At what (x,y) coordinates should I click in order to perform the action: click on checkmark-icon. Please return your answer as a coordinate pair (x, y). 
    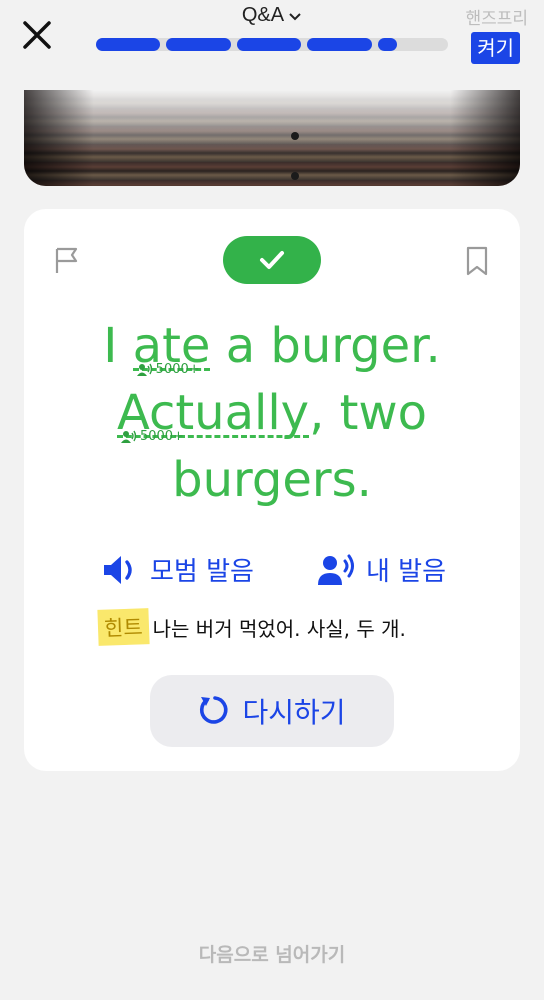
    Looking at the image, I should click on (272, 260).